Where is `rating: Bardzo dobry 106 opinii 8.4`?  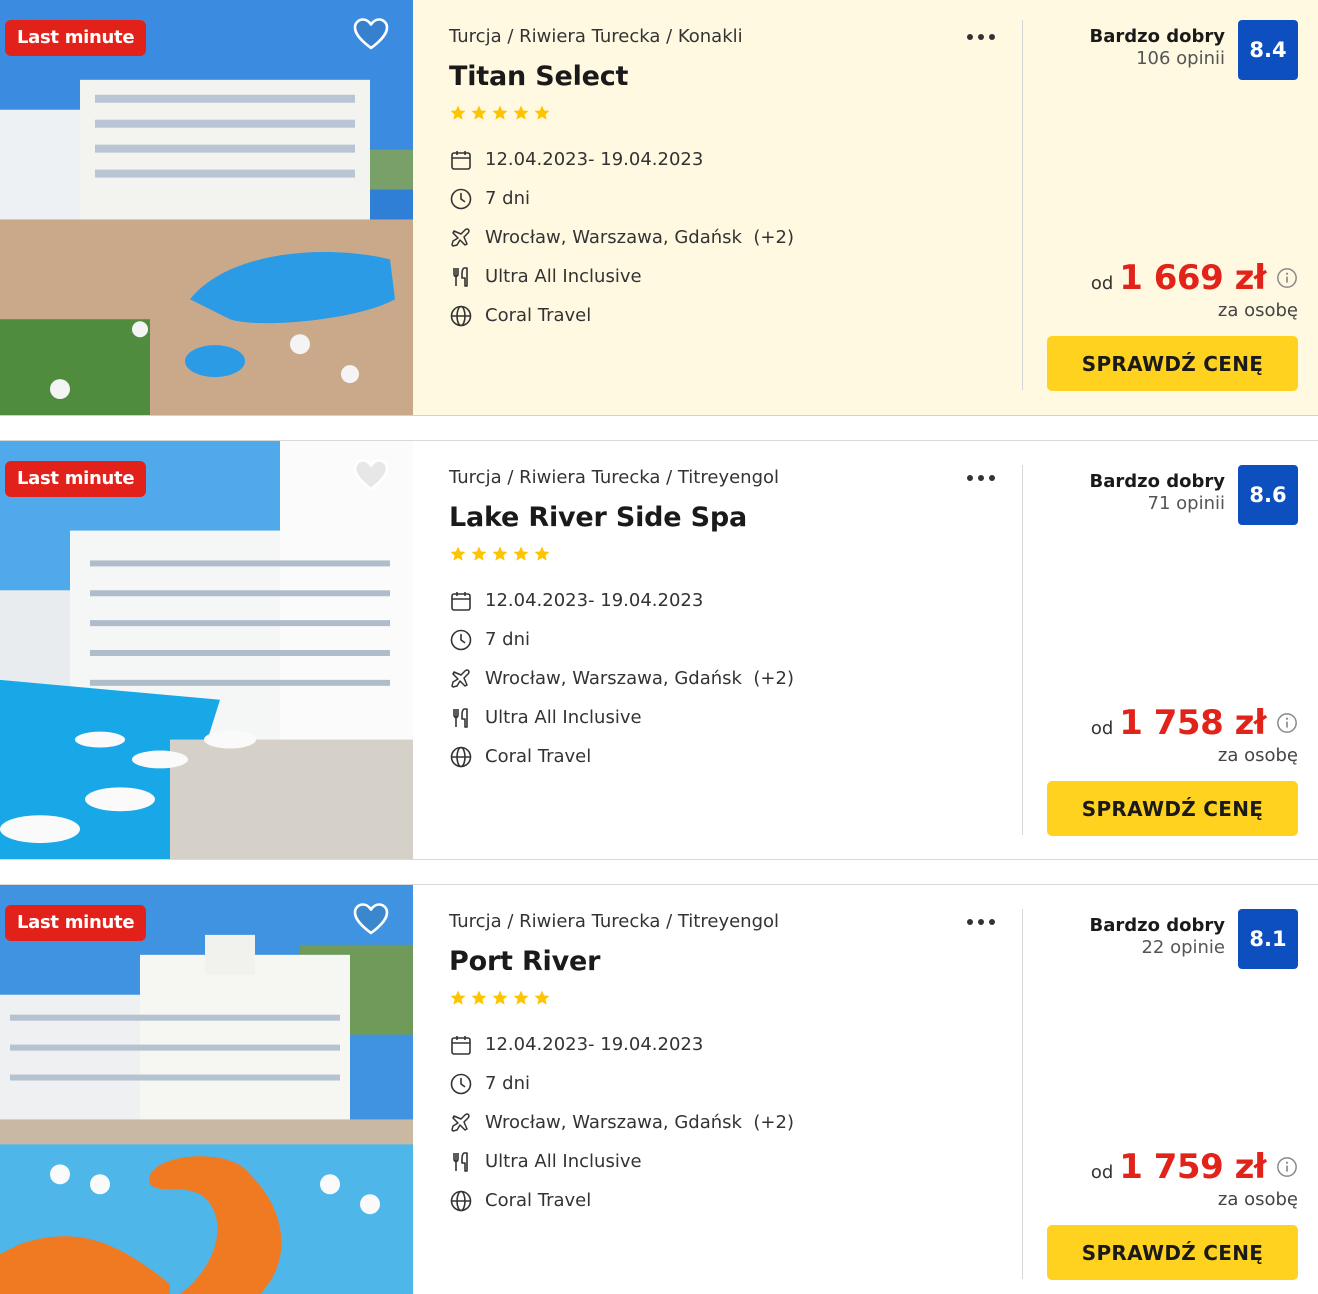
rating: Bardzo dobry 106 opinii 8.4 is located at coordinates (1194, 50).